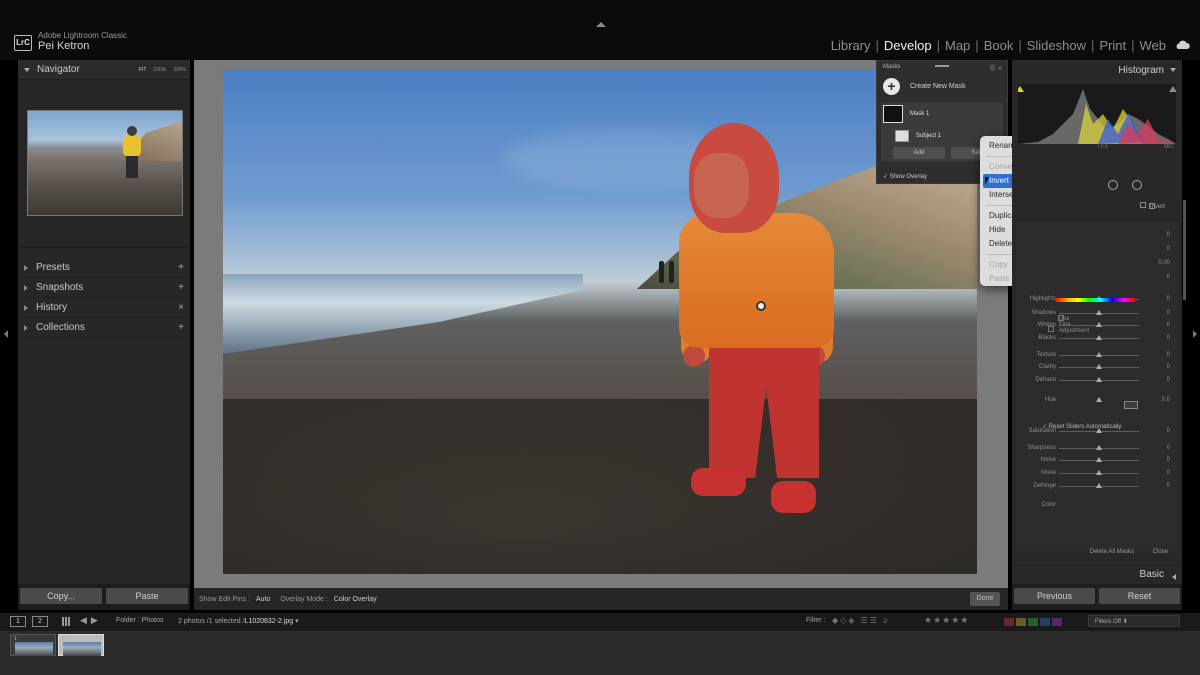 The width and height of the screenshot is (1200, 675). I want to click on color-label-filters, so click(1033, 622).